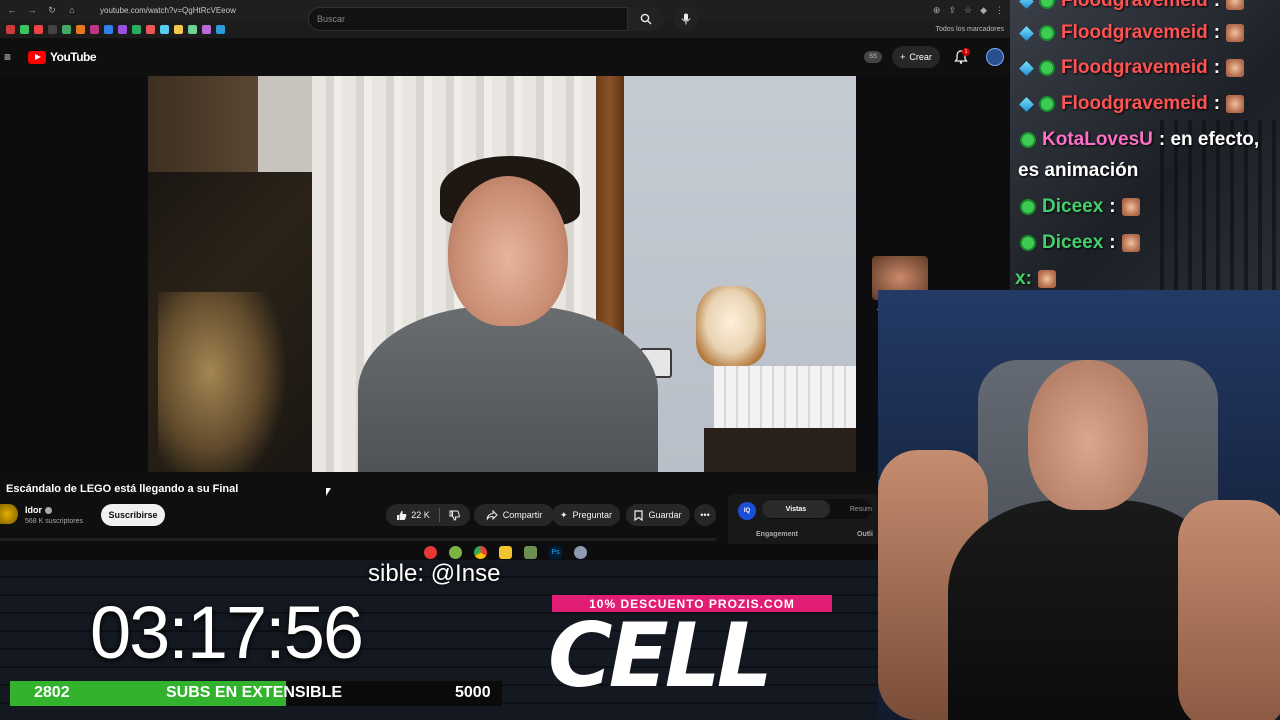  What do you see at coordinates (780, 450) in the screenshot?
I see `cabinet` at bounding box center [780, 450].